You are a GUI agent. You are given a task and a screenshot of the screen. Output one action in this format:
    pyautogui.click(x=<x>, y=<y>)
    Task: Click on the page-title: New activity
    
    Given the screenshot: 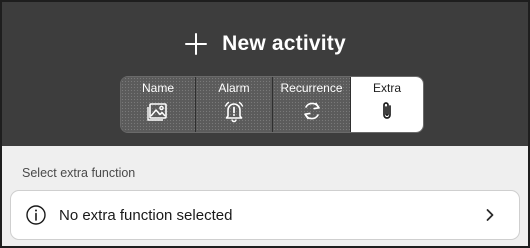 What is the action you would take?
    pyautogui.click(x=284, y=43)
    